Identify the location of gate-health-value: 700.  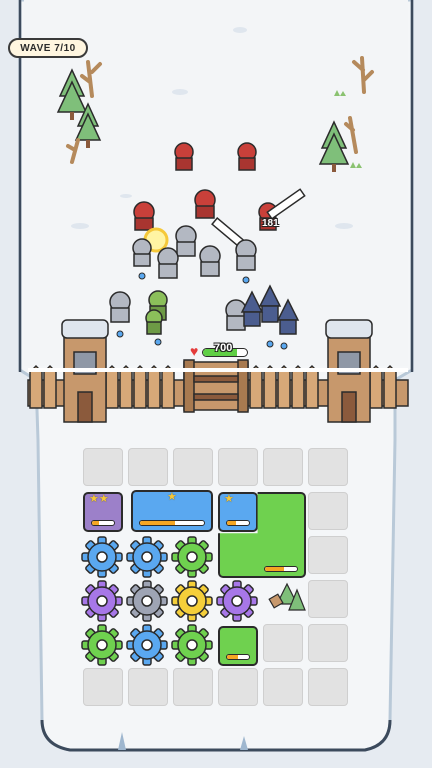
(223, 348).